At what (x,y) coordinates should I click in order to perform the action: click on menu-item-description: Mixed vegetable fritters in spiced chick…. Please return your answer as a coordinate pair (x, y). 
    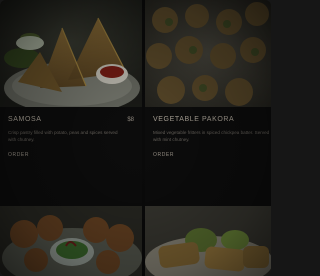
    Looking at the image, I should click on (211, 136).